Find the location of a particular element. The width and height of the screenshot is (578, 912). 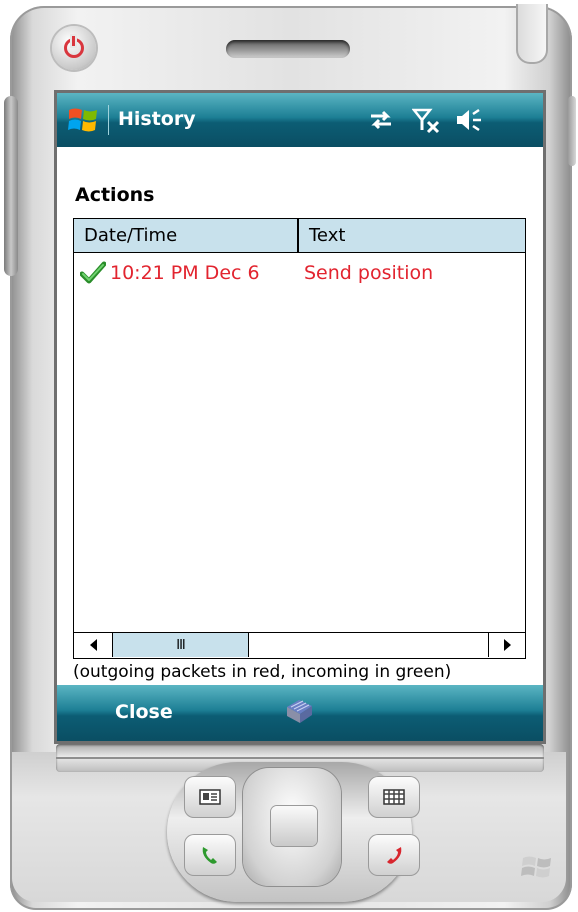

speaker-grille is located at coordinates (288, 49).